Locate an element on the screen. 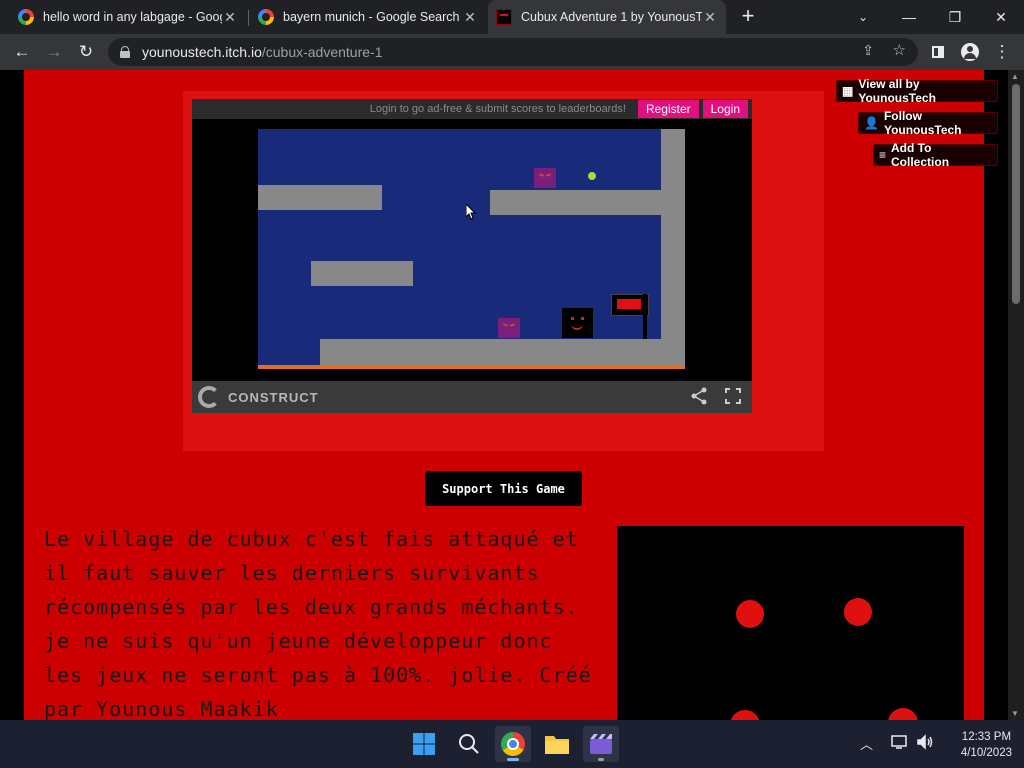  side-panel-icon is located at coordinates (938, 52).